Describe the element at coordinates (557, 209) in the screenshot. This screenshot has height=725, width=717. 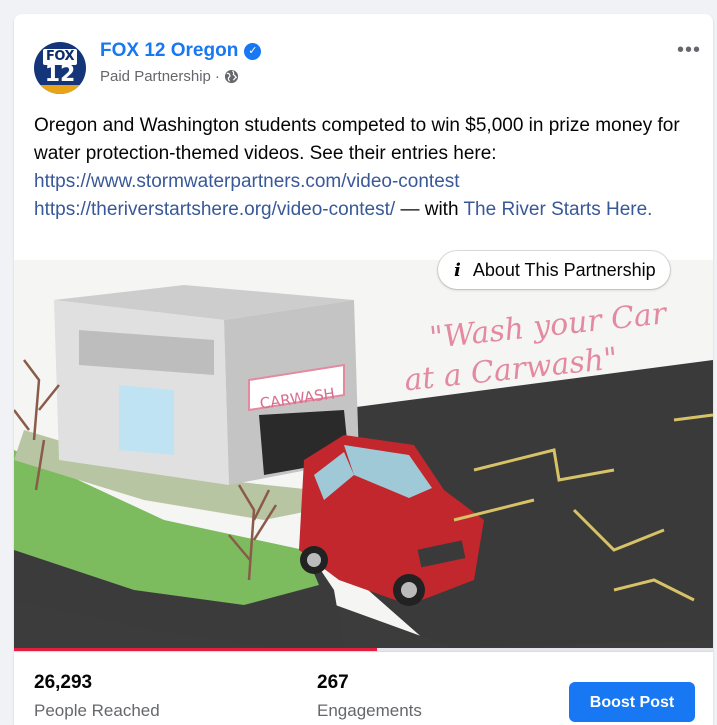
I see `tagged-page-link: The River Starts Here.` at that location.